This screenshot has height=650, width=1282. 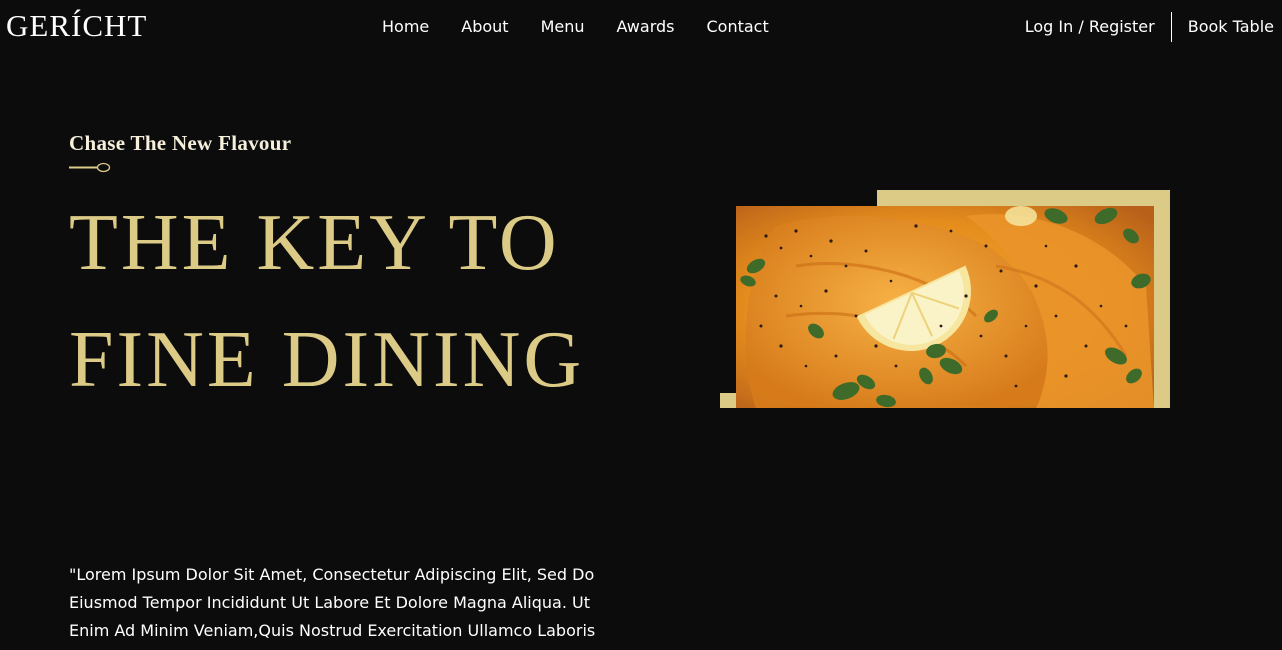 What do you see at coordinates (76, 26) in the screenshot?
I see `logo: GERÍCHT` at bounding box center [76, 26].